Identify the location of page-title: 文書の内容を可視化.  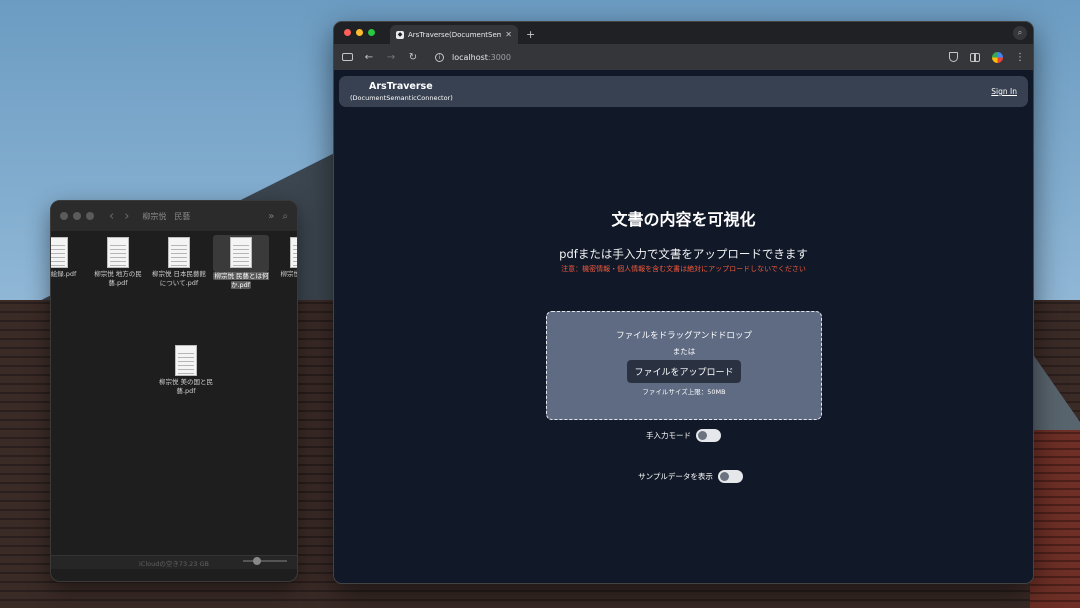
(683, 219).